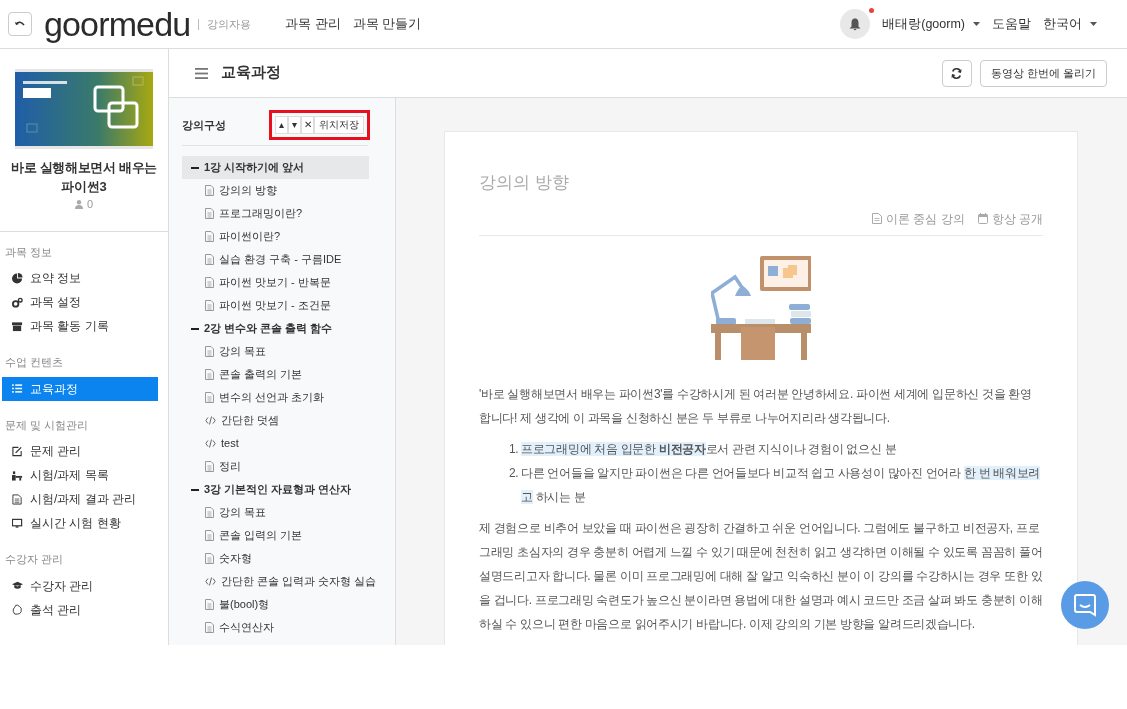 The height and width of the screenshot is (709, 1127). What do you see at coordinates (78, 204) in the screenshot?
I see `person-icon` at bounding box center [78, 204].